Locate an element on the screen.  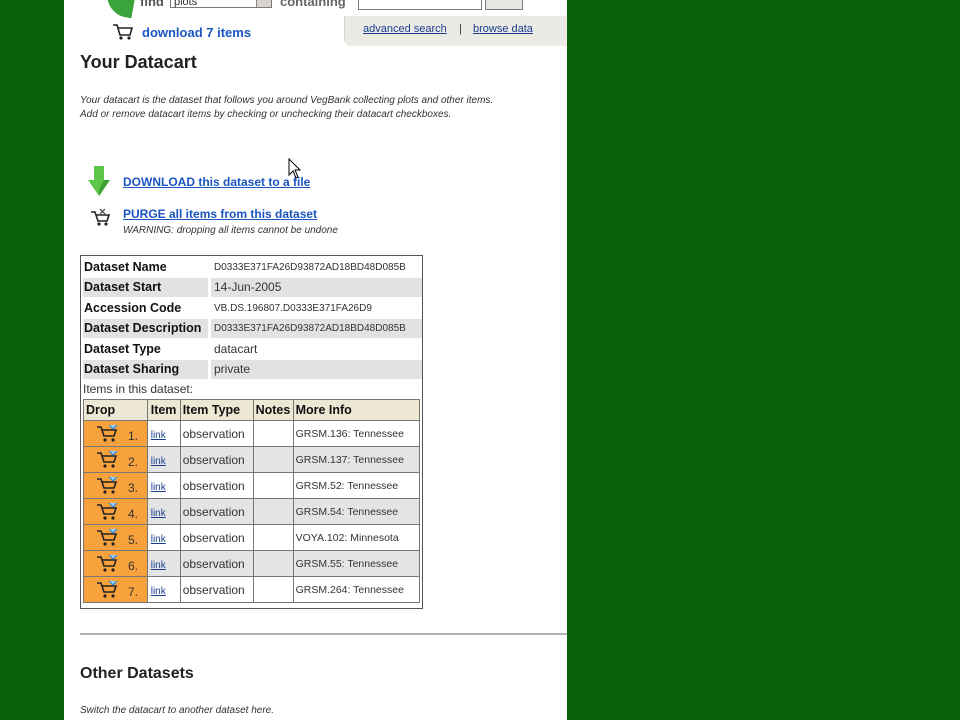
advanced-search-link: advanced search is located at coordinates (405, 29).